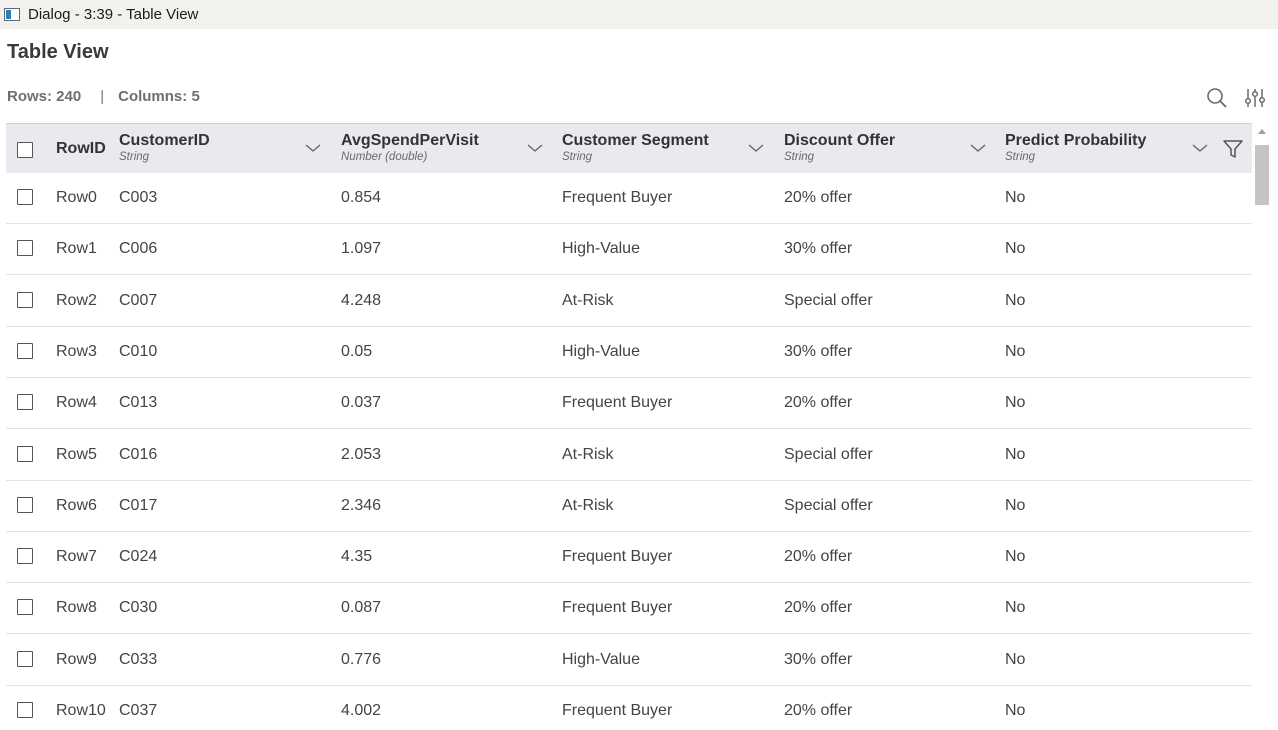 Image resolution: width=1278 pixels, height=730 pixels. What do you see at coordinates (629, 506) in the screenshot?
I see `table-row: Row6 C017 2.346 At-Risk Special offer No` at bounding box center [629, 506].